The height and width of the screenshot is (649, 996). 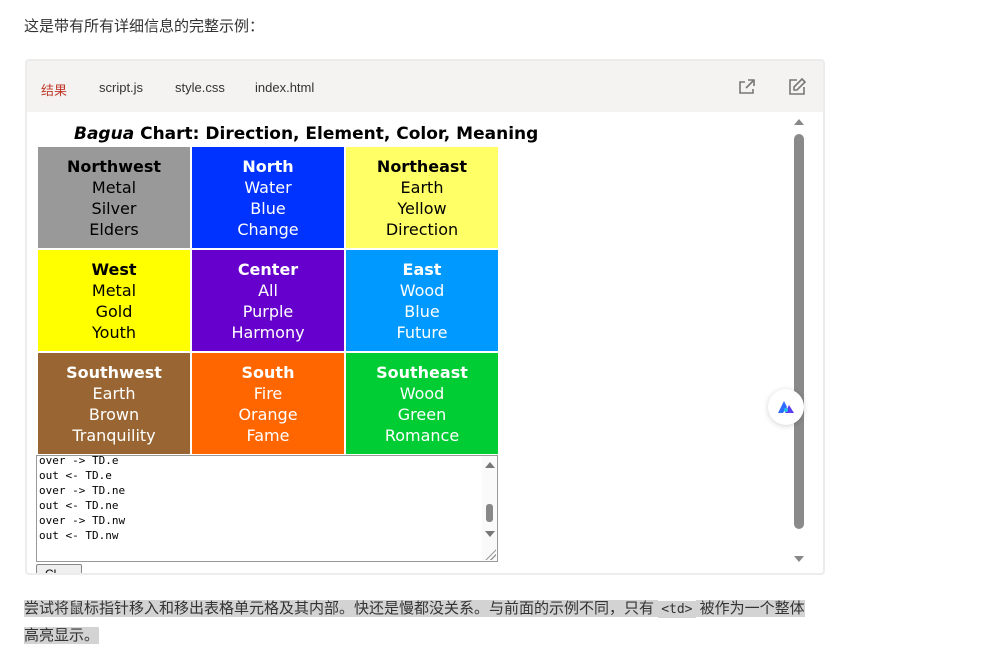 I want to click on cell-color: Gold, so click(x=114, y=311).